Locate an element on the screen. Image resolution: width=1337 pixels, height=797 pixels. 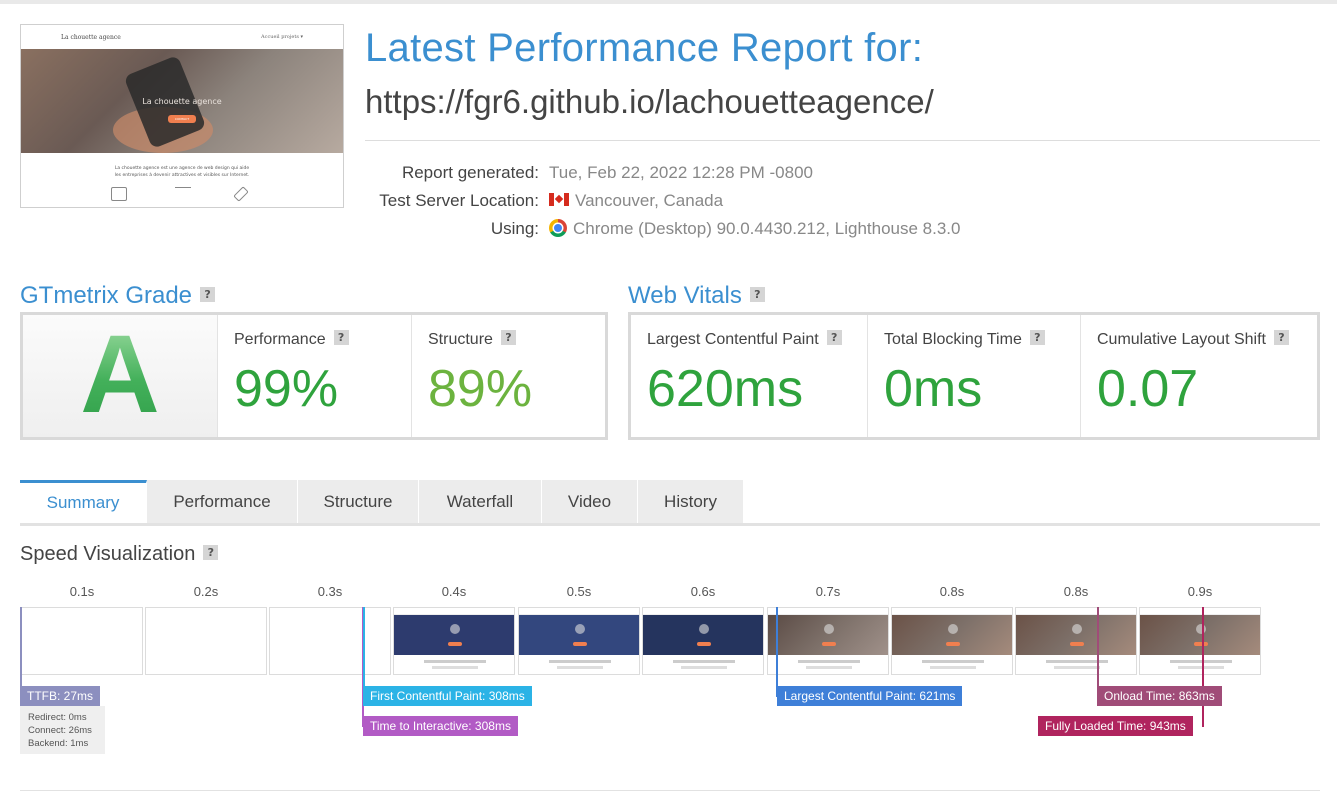
ttfb-detail: Redirect: 0ms Connect: 26ms Backend: 1ms is located at coordinates (62, 730).